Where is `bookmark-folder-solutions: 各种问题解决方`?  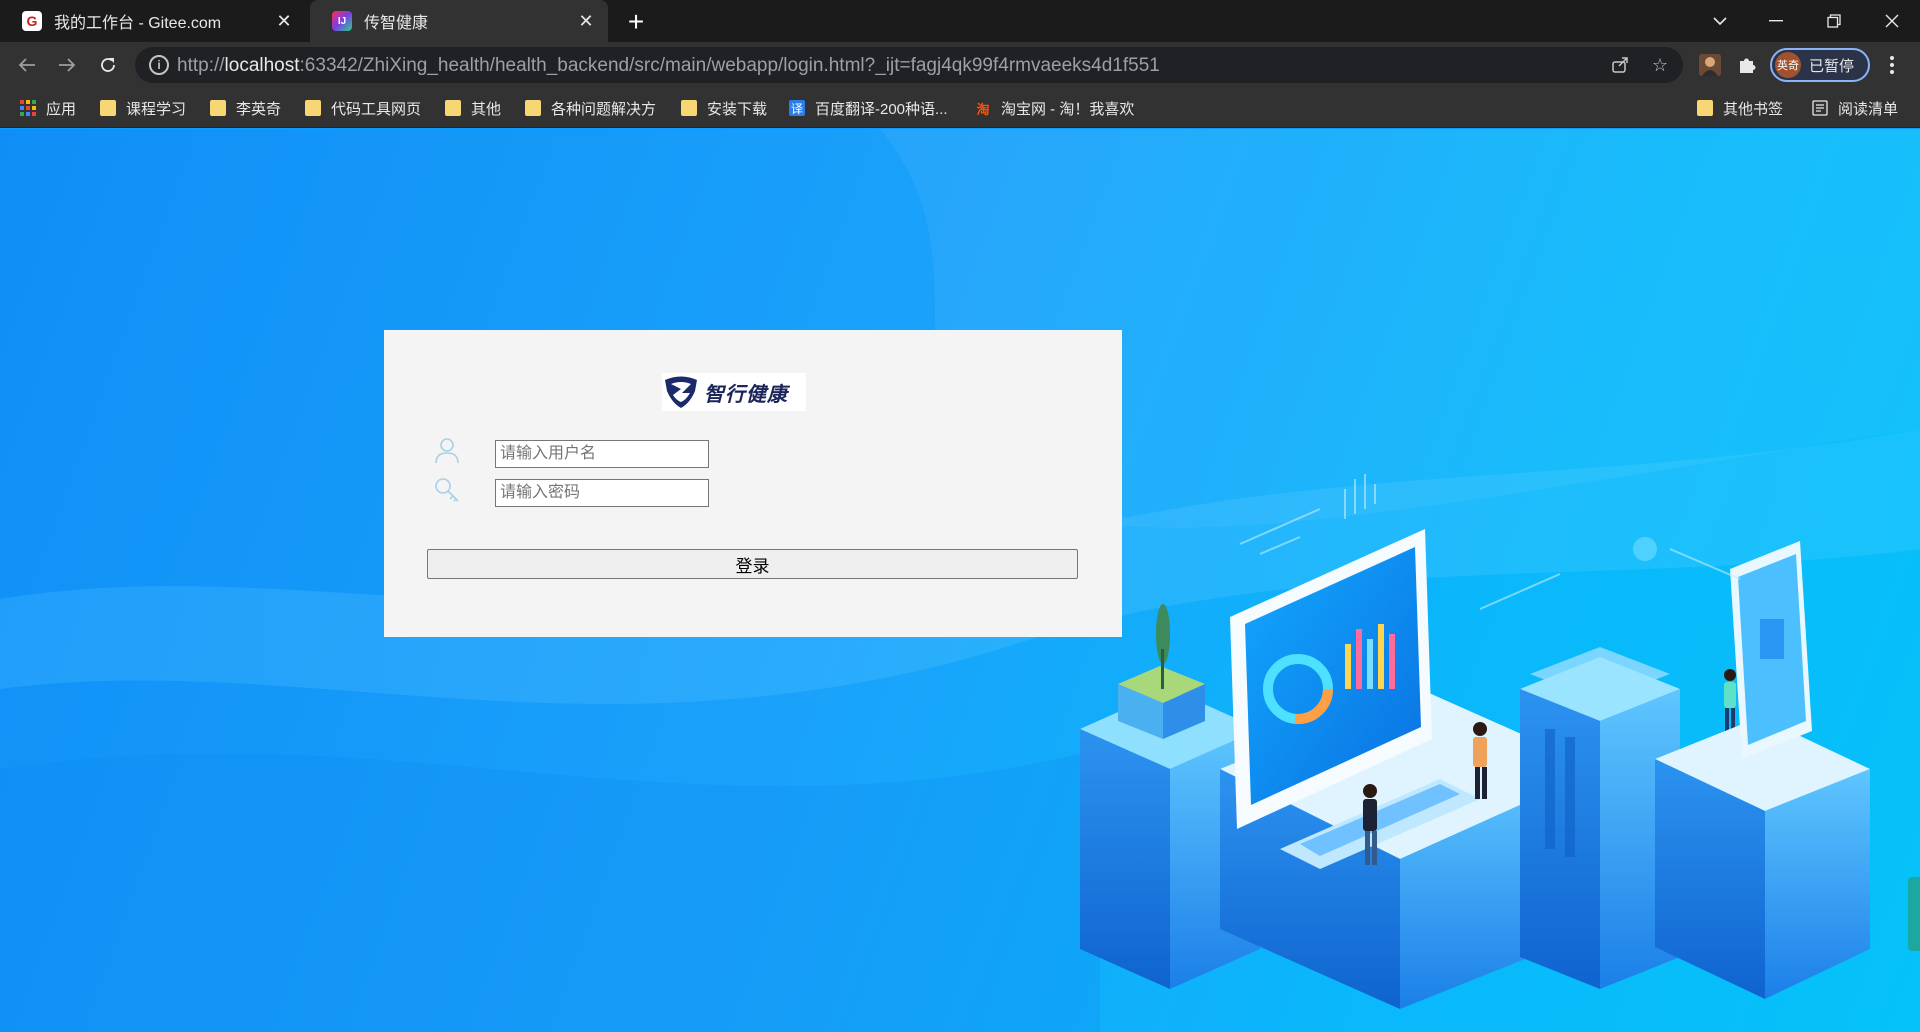 bookmark-folder-solutions: 各种问题解决方 is located at coordinates (590, 108).